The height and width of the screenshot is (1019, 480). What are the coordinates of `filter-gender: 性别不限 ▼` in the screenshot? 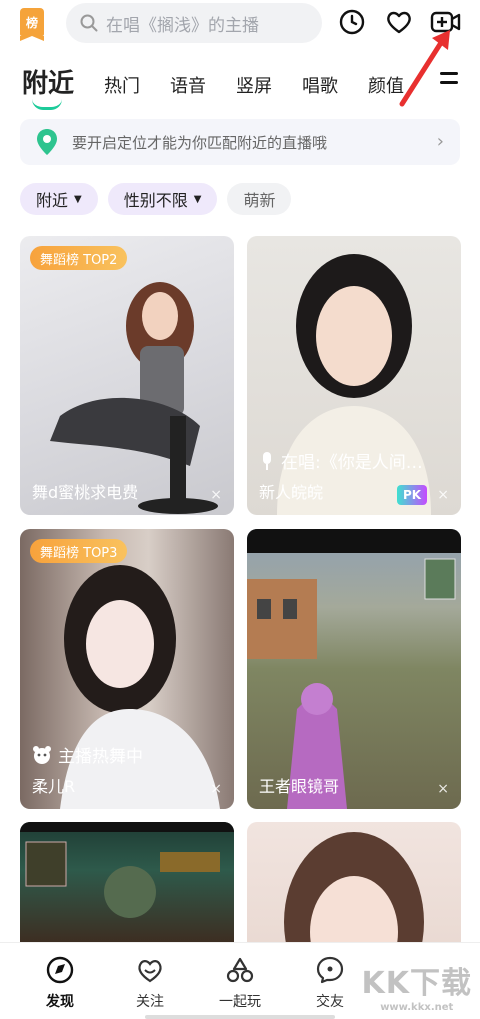 It's located at (162, 199).